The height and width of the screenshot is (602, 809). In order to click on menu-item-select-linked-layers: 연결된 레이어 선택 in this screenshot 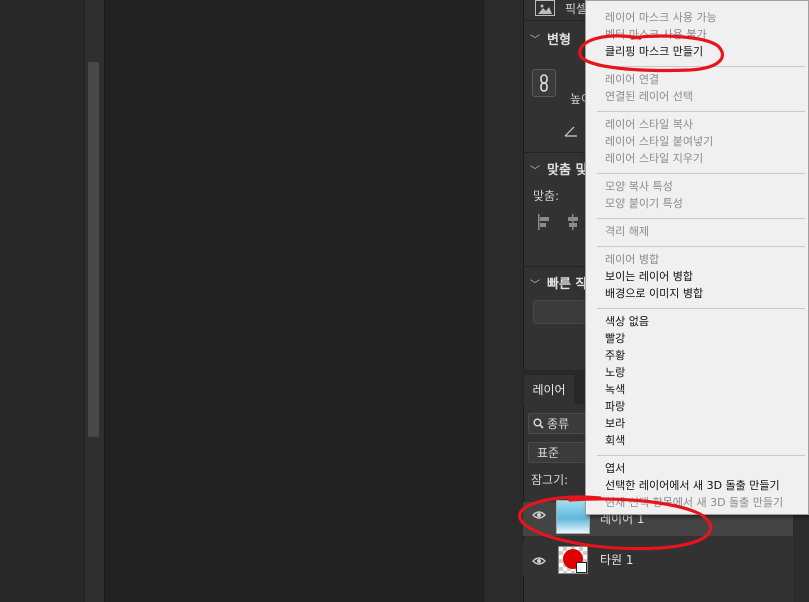, I will do `click(649, 97)`.